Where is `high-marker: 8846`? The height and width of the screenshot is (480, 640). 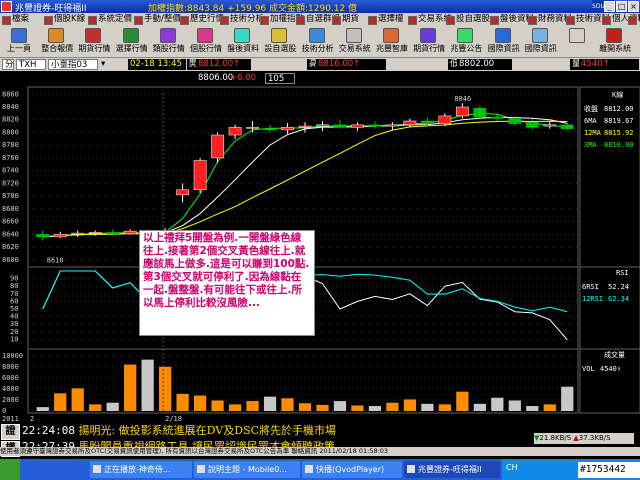
high-marker: 8846 is located at coordinates (462, 99).